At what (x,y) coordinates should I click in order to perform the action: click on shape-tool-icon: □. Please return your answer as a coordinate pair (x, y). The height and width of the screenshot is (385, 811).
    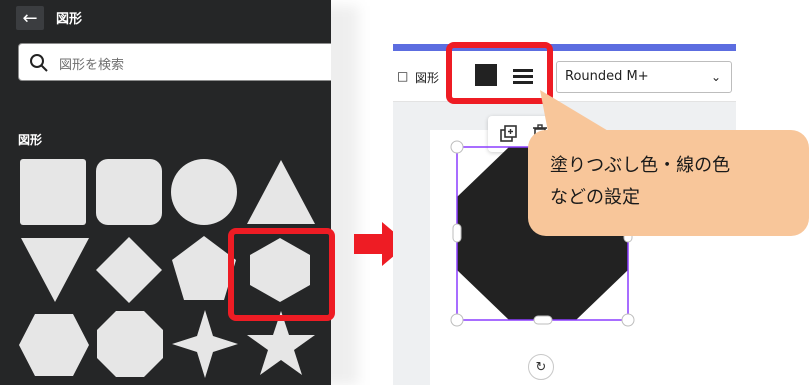
    Looking at the image, I should click on (403, 76).